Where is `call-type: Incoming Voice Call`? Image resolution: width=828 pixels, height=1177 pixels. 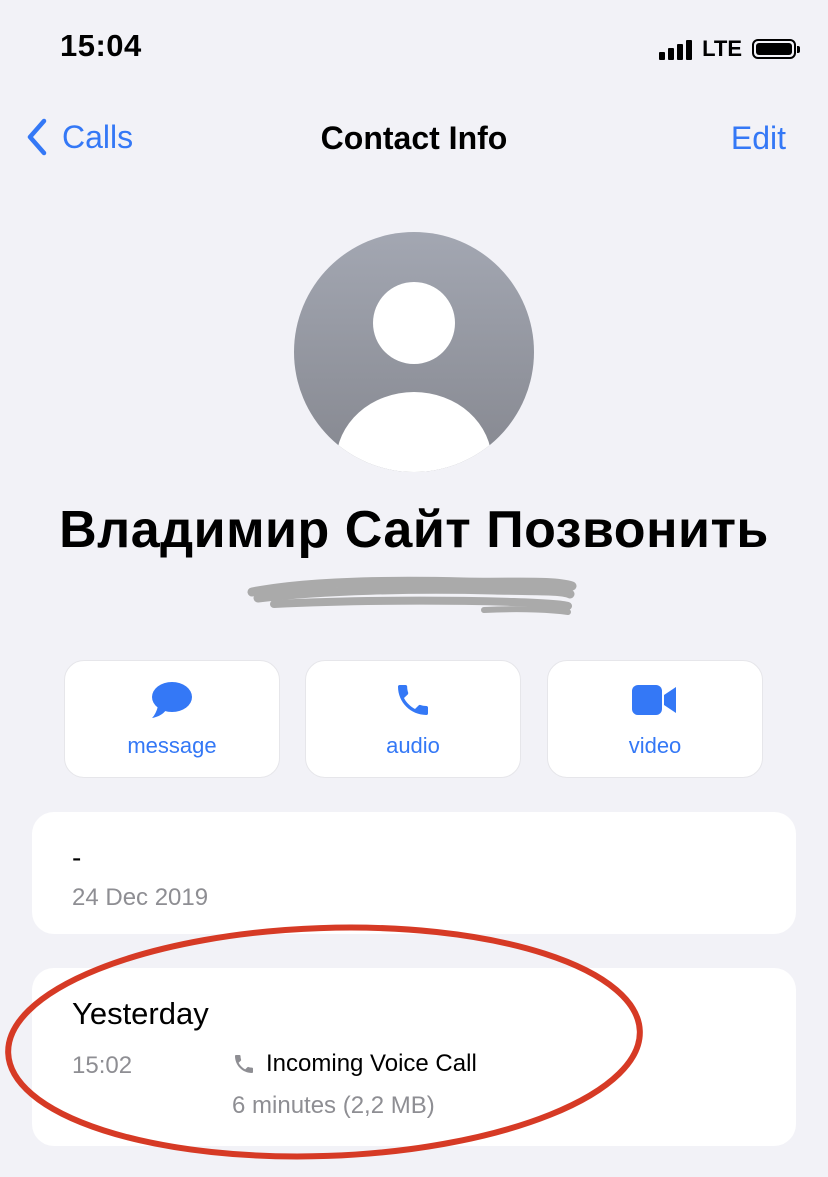 call-type: Incoming Voice Call is located at coordinates (354, 1064).